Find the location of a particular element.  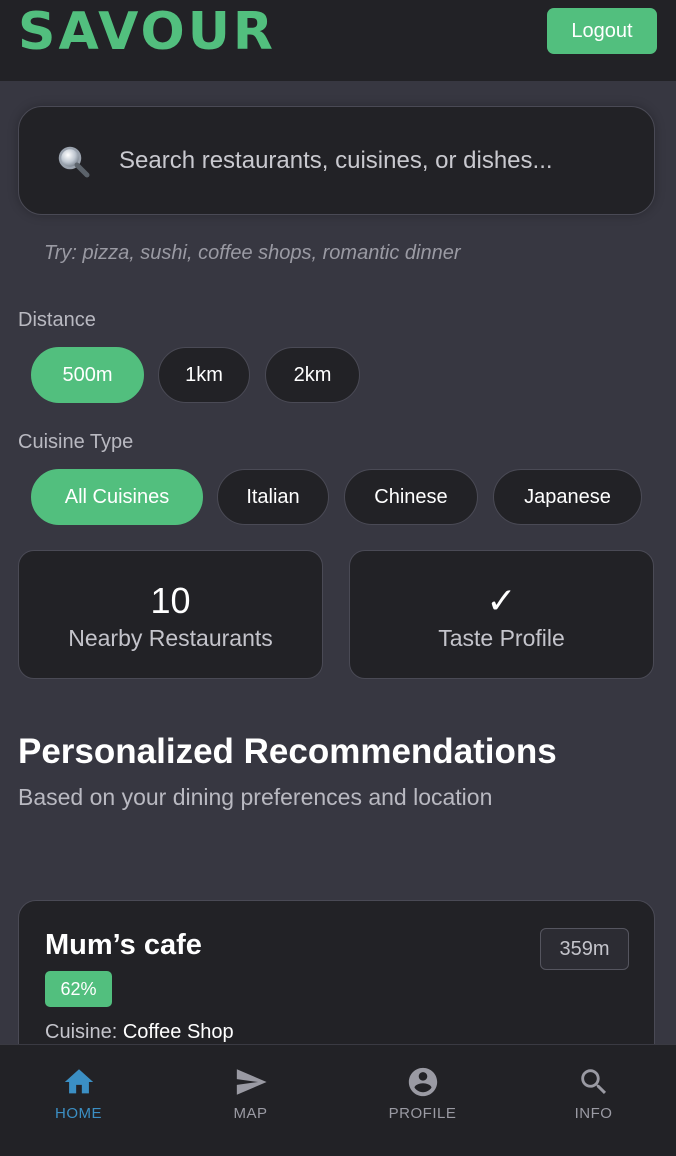

distance-chip-500m: 500m is located at coordinates (87, 375).